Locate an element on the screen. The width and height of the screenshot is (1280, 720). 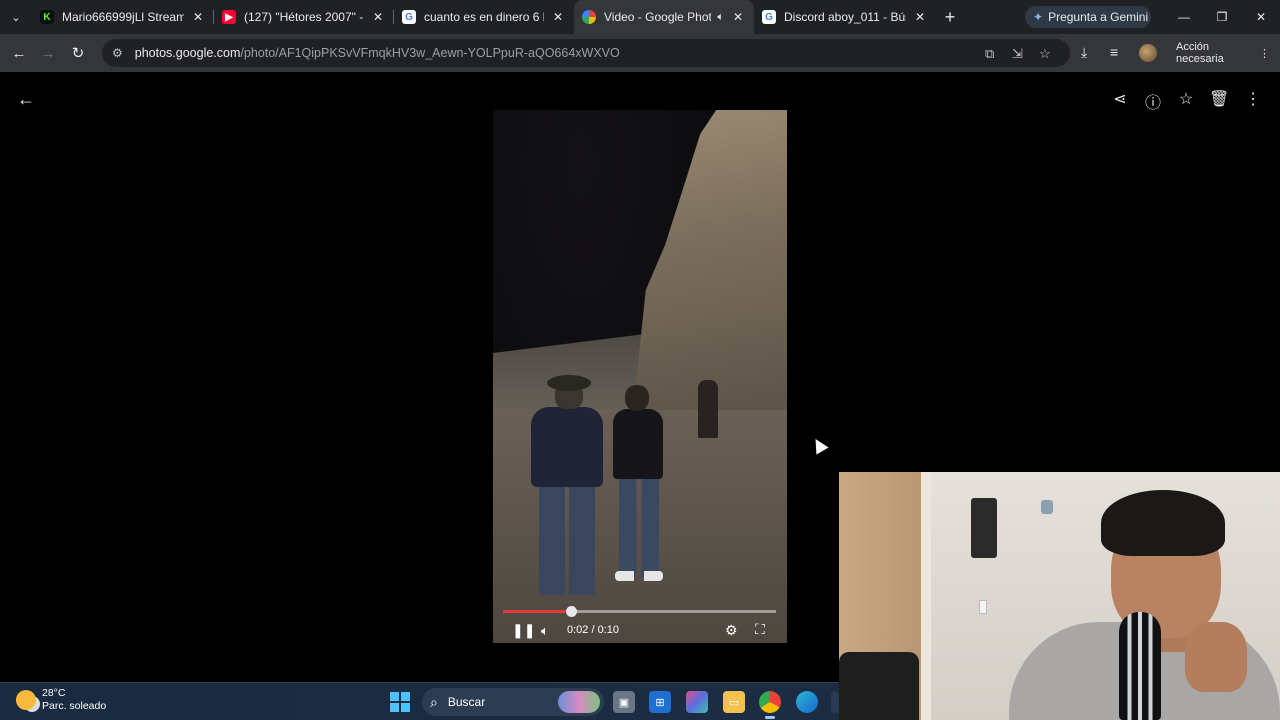
tab-title: (127) "Hétores 2007" - "Soy is located at coordinates (304, 17).